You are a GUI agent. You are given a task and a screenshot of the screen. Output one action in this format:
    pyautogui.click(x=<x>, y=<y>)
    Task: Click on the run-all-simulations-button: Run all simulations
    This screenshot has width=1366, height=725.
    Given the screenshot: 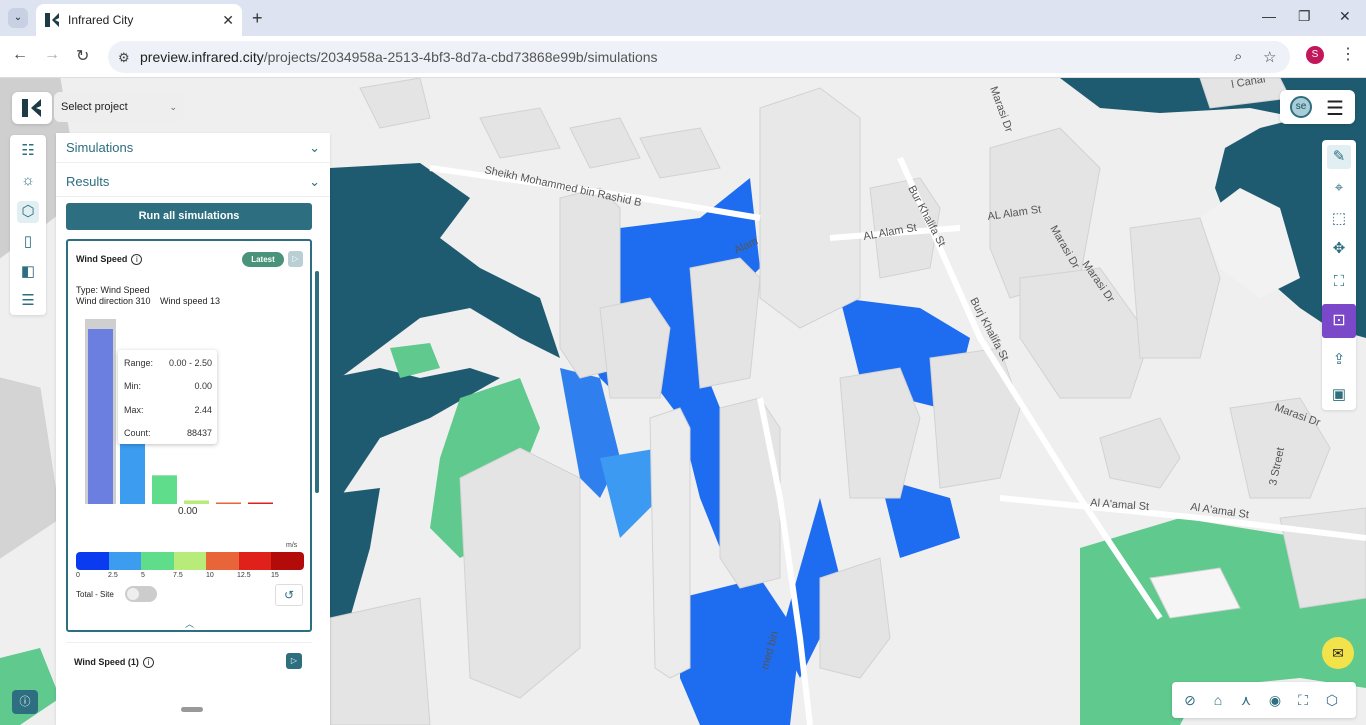 What is the action you would take?
    pyautogui.click(x=189, y=216)
    